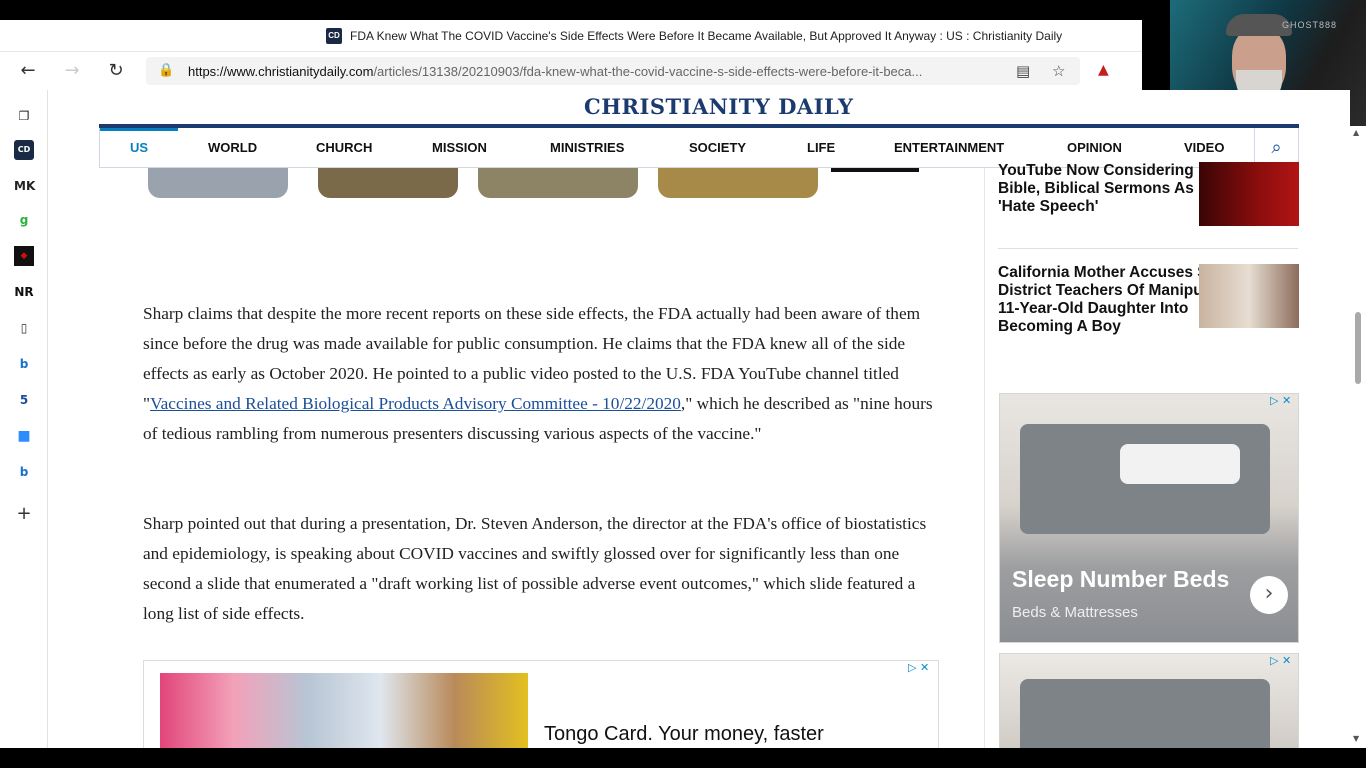 The height and width of the screenshot is (768, 1366). I want to click on mk-icon: MK, so click(24, 186).